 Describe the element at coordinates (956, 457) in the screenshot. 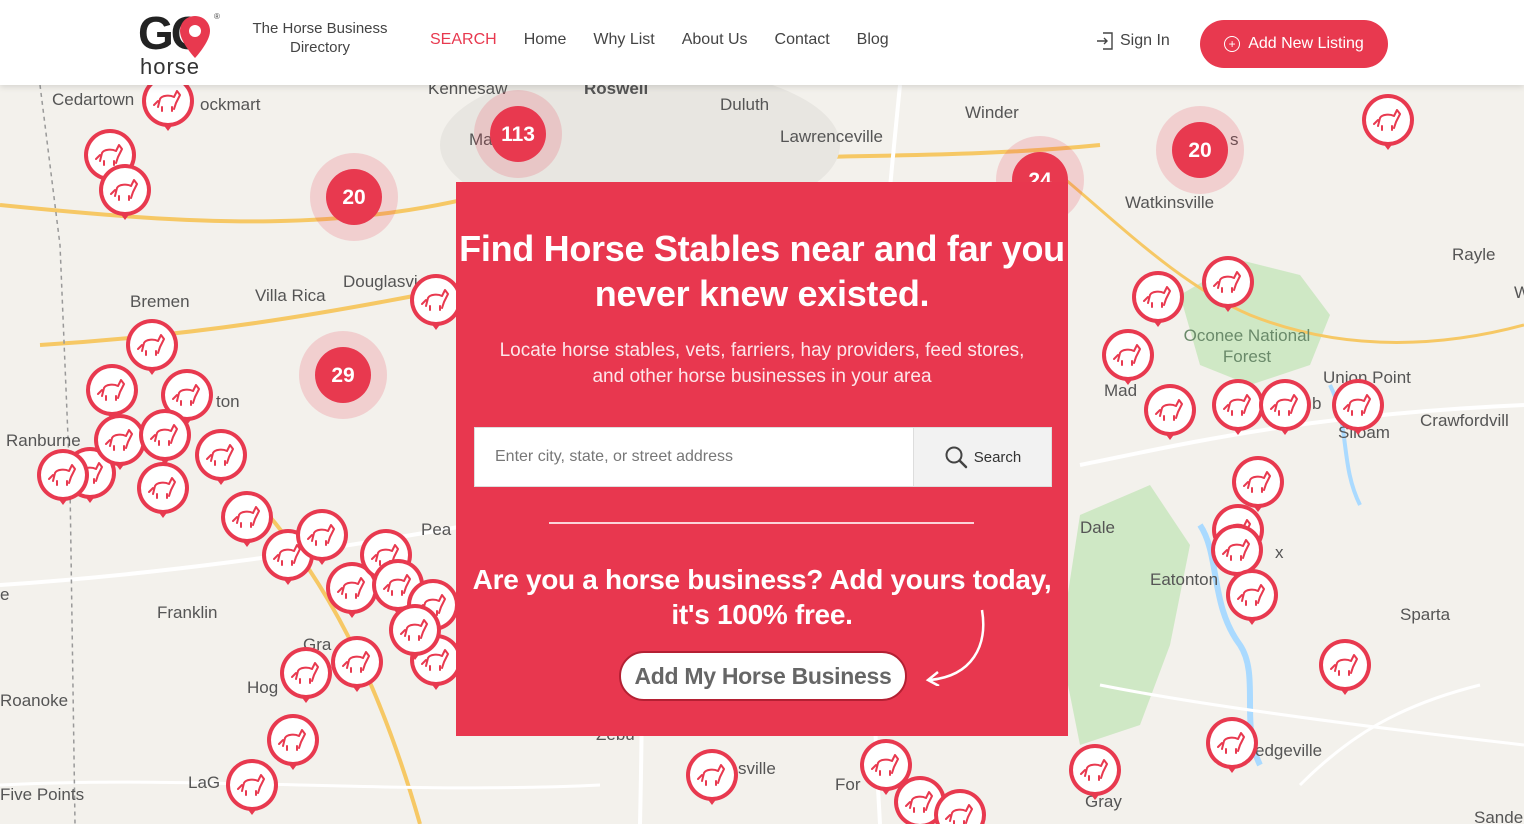

I see `magnifier-icon` at that location.